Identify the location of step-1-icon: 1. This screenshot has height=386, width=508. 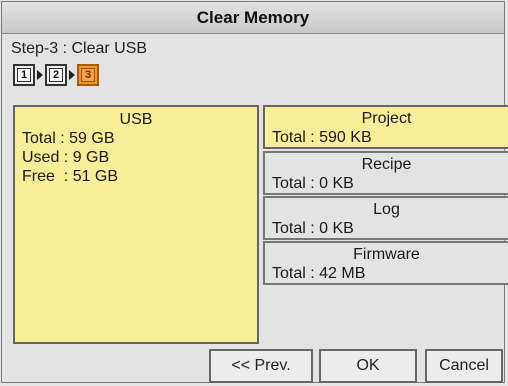
(24, 75).